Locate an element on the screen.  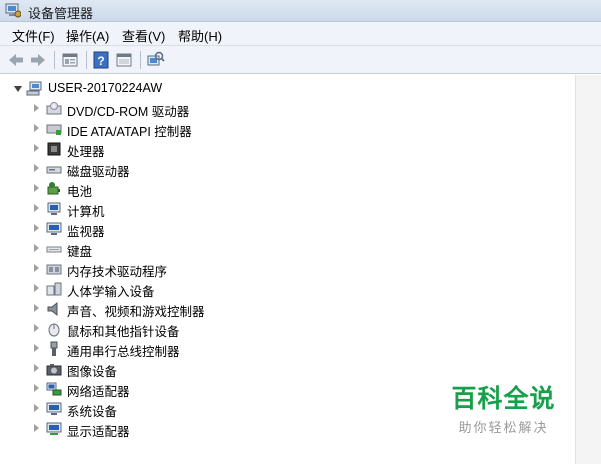
processor-icon is located at coordinates (54, 149).